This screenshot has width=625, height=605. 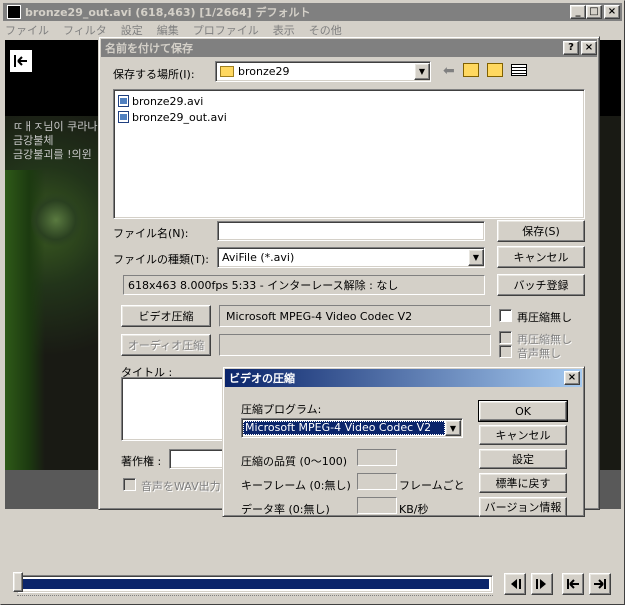 I want to click on no-audio-label: 音声無し, so click(x=539, y=353).